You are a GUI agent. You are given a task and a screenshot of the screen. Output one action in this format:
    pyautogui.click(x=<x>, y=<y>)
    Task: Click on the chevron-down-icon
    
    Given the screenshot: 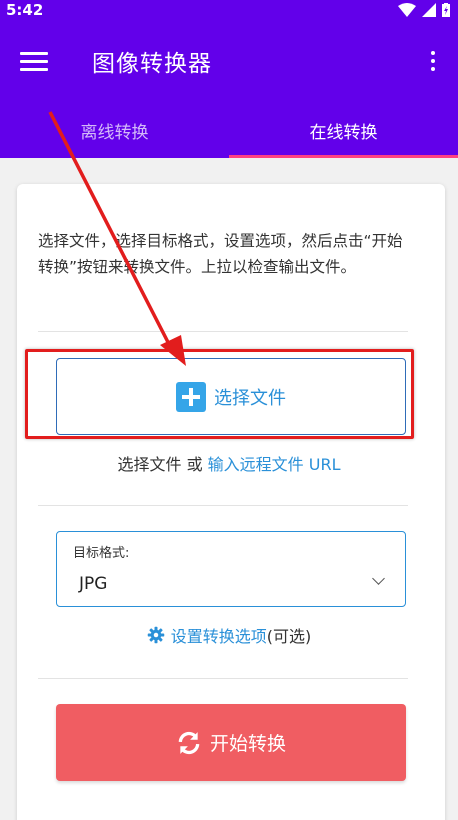 What is the action you would take?
    pyautogui.click(x=378, y=578)
    